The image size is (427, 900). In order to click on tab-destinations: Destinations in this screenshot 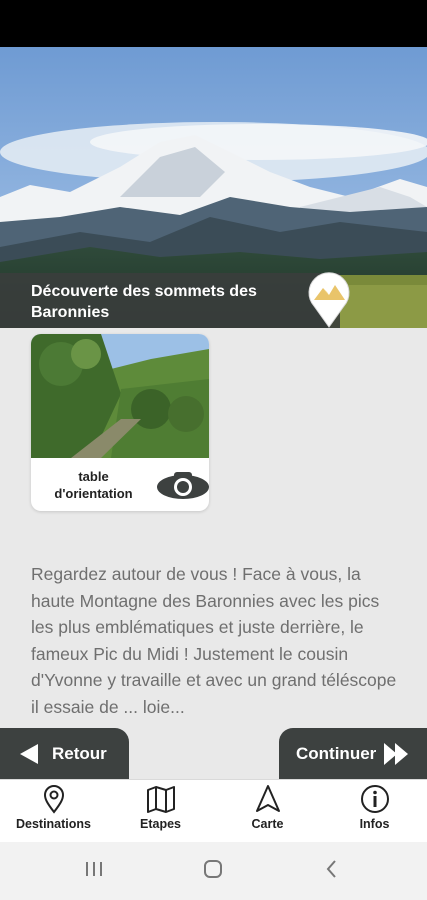, I will do `click(53, 812)`.